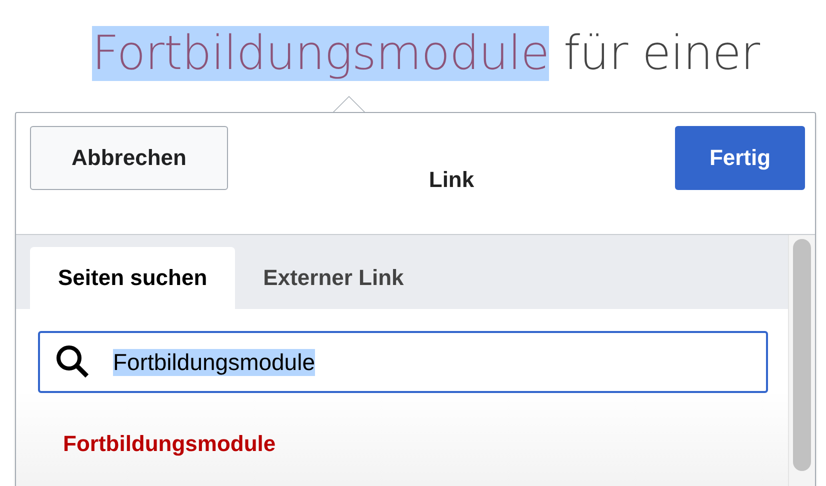 The height and width of the screenshot is (486, 826). I want to click on cancel-button: Abbrechen, so click(129, 158).